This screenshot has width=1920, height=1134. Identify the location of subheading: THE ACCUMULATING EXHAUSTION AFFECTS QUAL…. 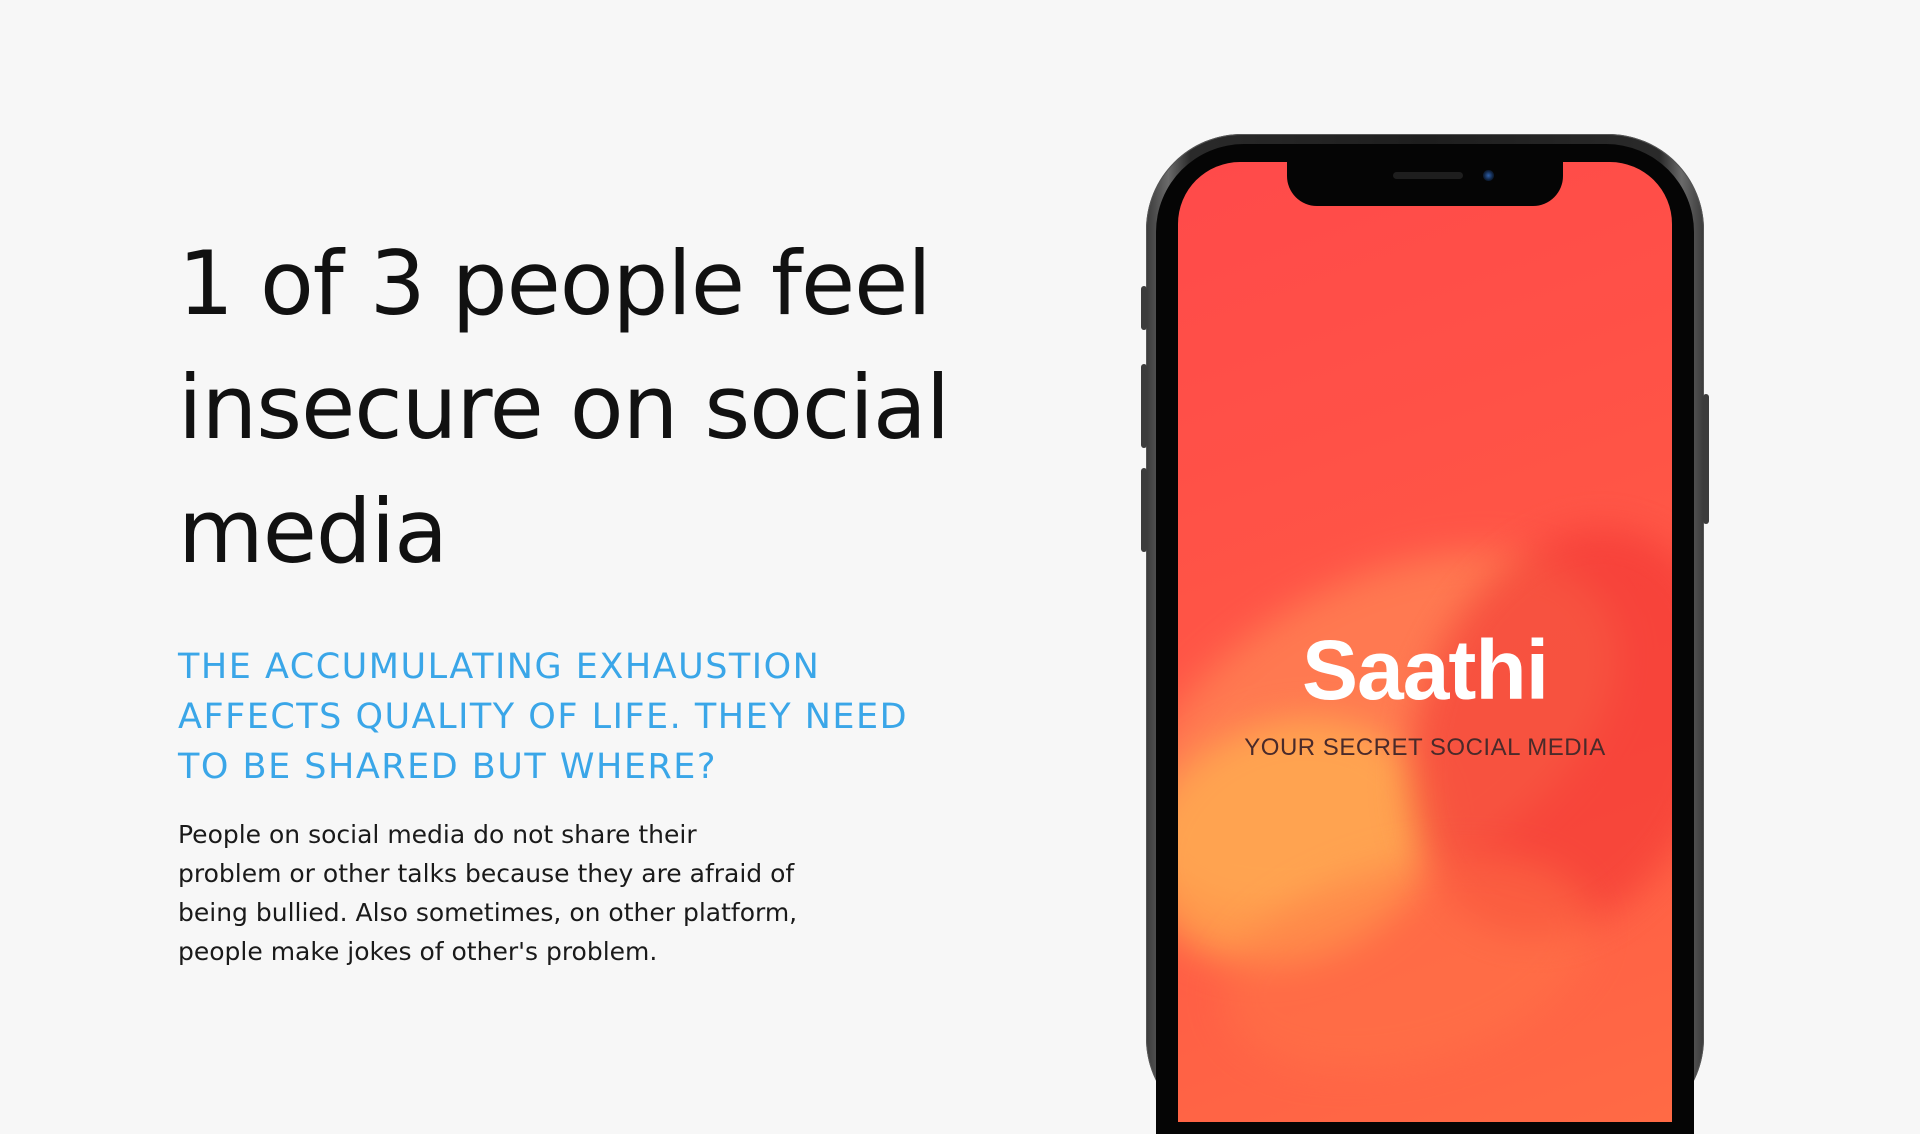
(543, 717).